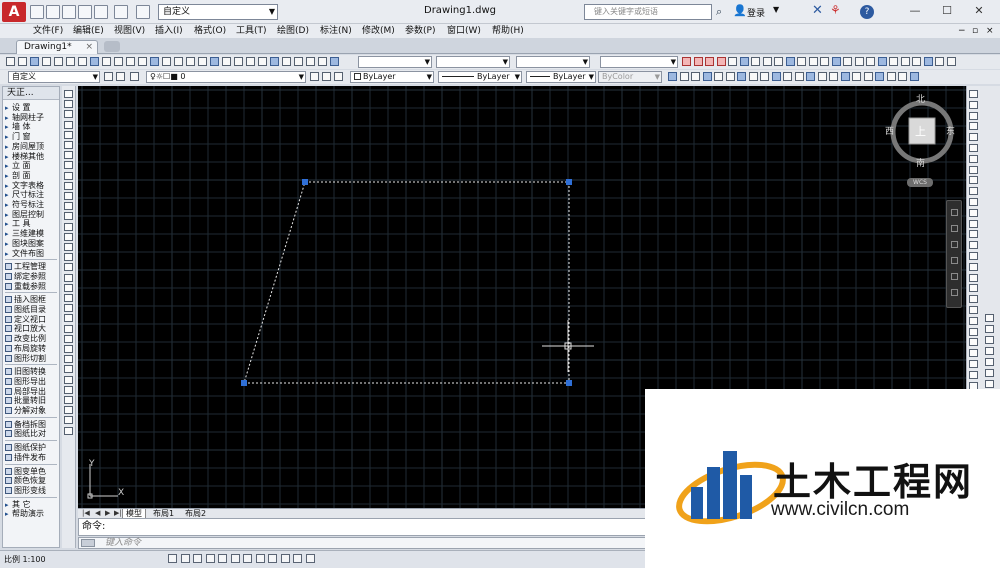 This screenshot has width=1000, height=568. I want to click on palette-item: 分解对象, so click(32, 411).